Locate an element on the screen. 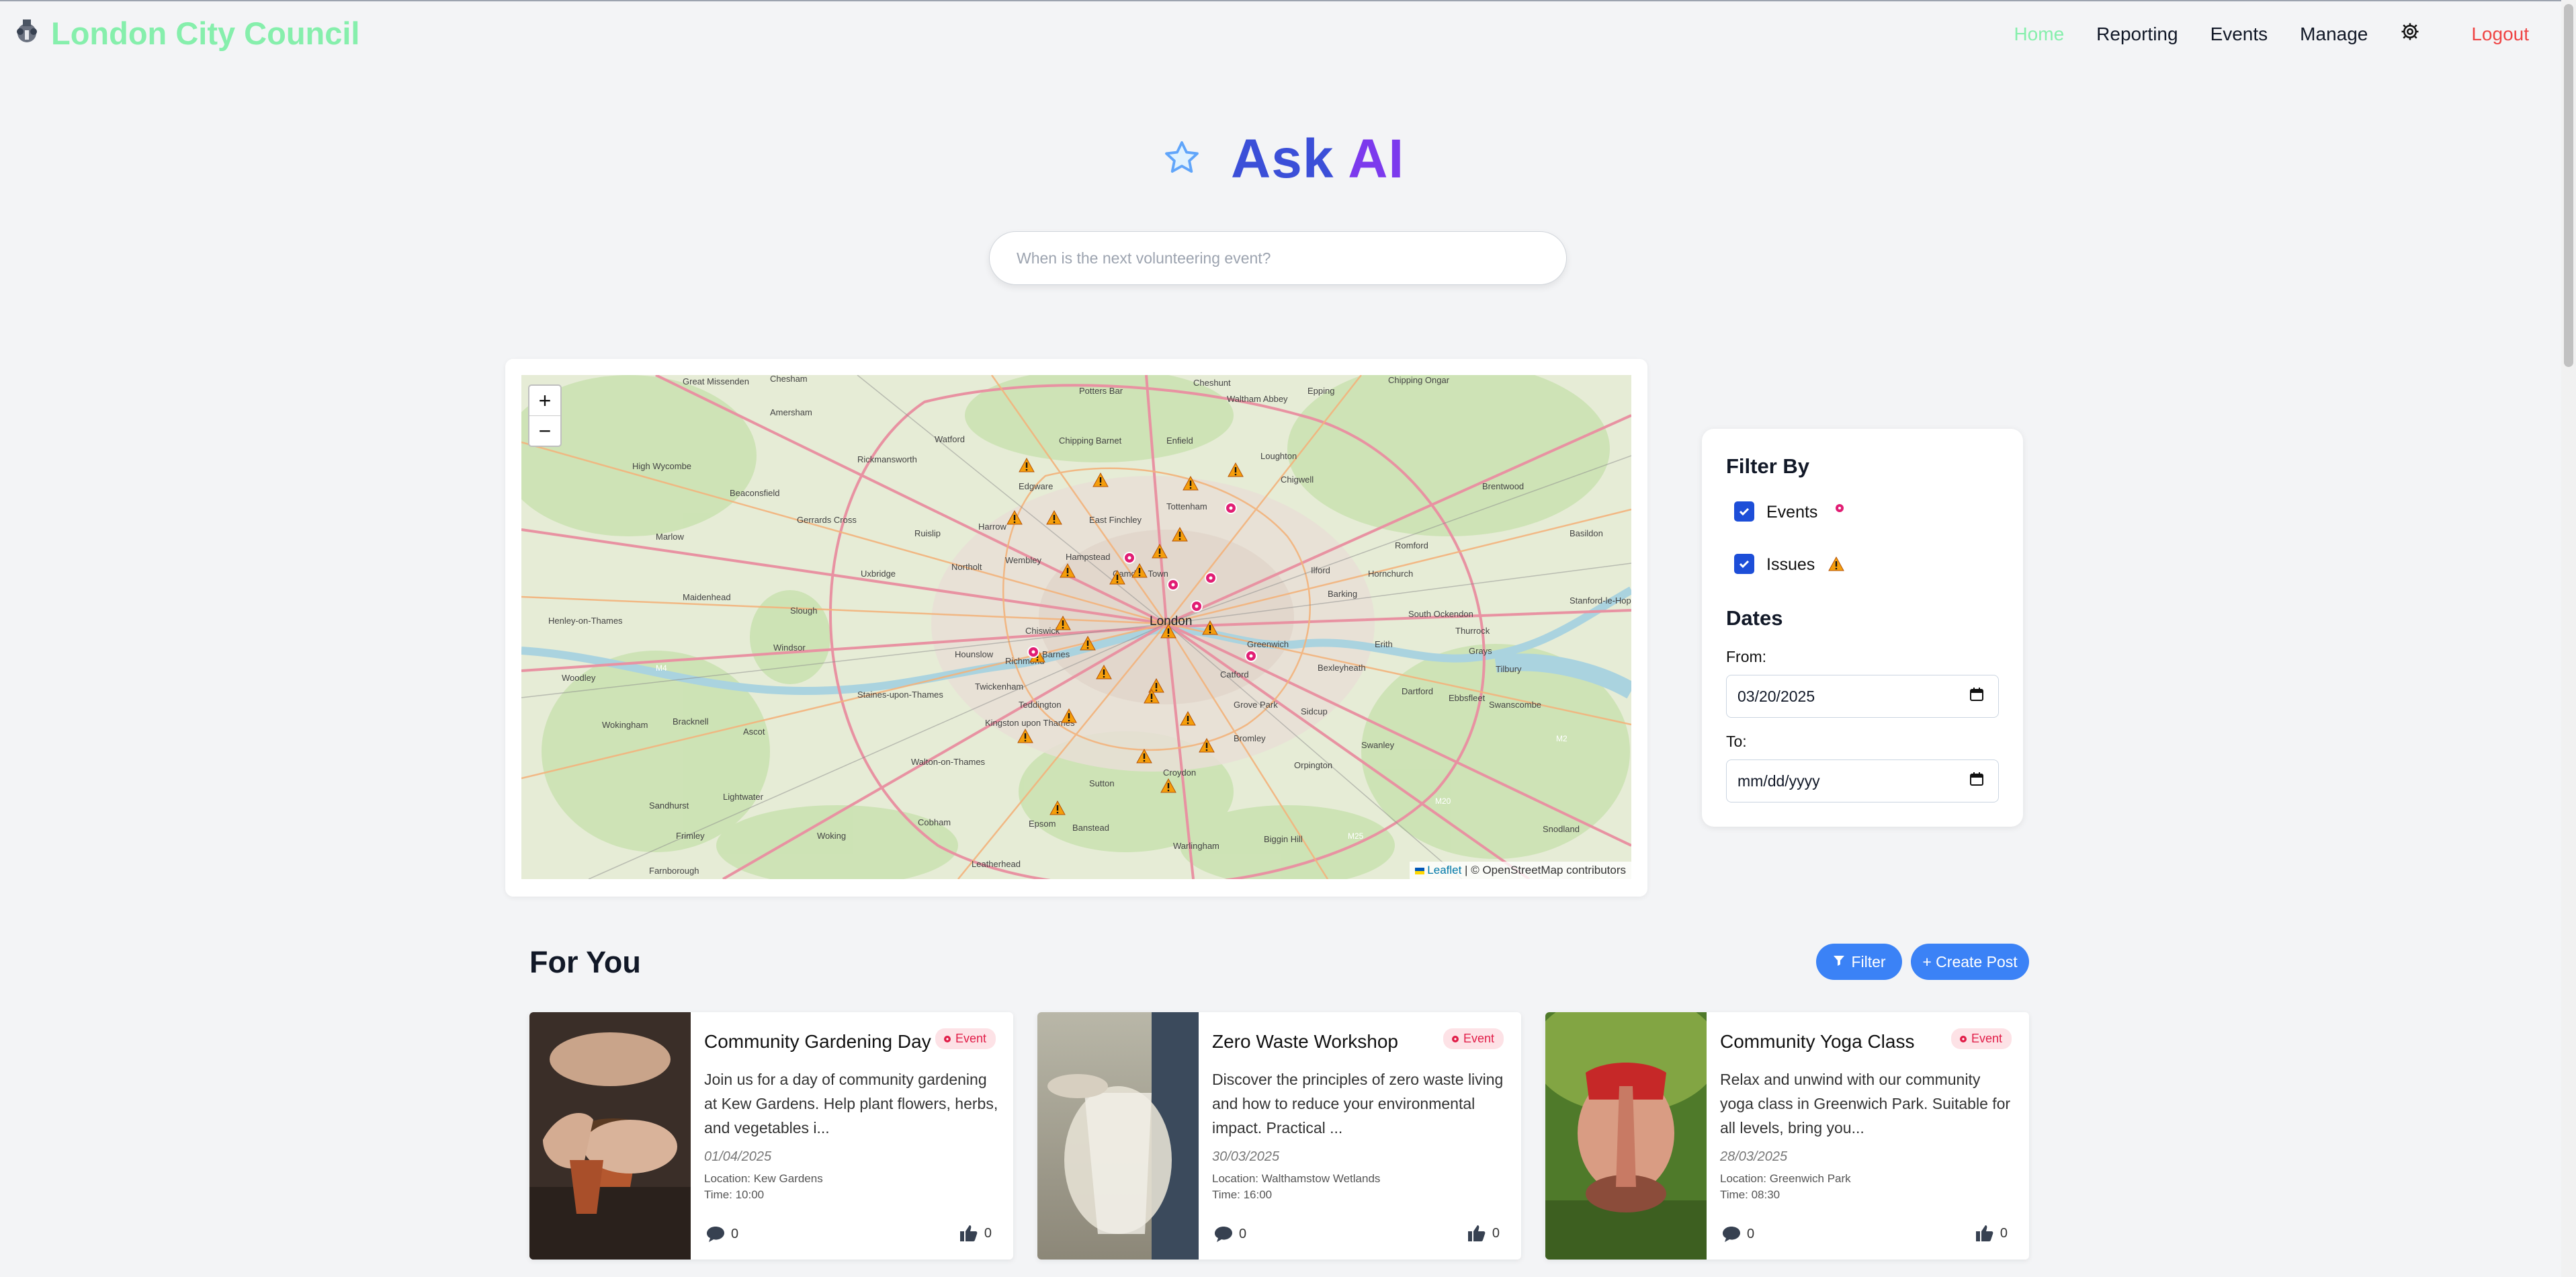 This screenshot has width=2576, height=1277. map-zoom-control: + − is located at coordinates (545, 416).